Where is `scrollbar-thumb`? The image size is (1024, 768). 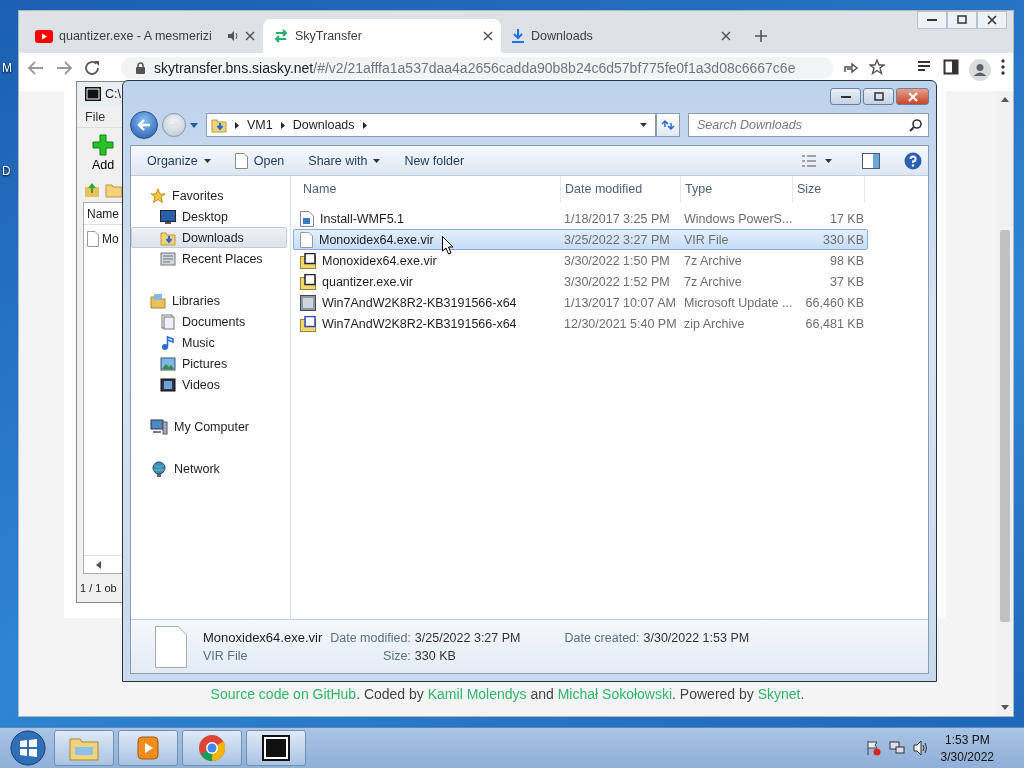 scrollbar-thumb is located at coordinates (1004, 426).